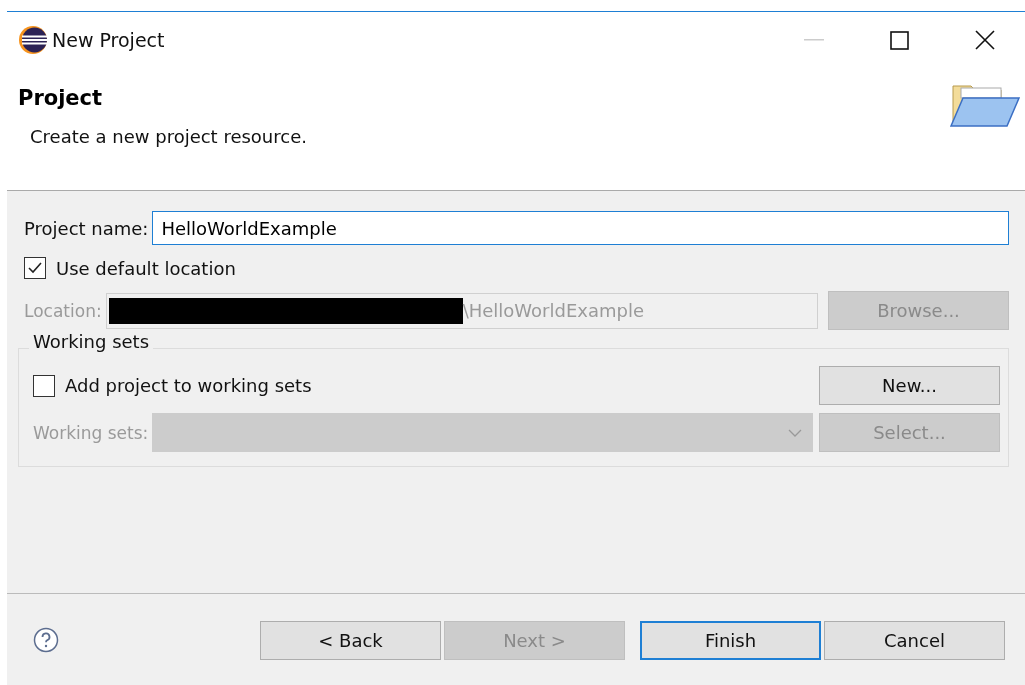 Image resolution: width=1025 pixels, height=685 pixels. Describe the element at coordinates (63, 310) in the screenshot. I see `location-label: Location:` at that location.